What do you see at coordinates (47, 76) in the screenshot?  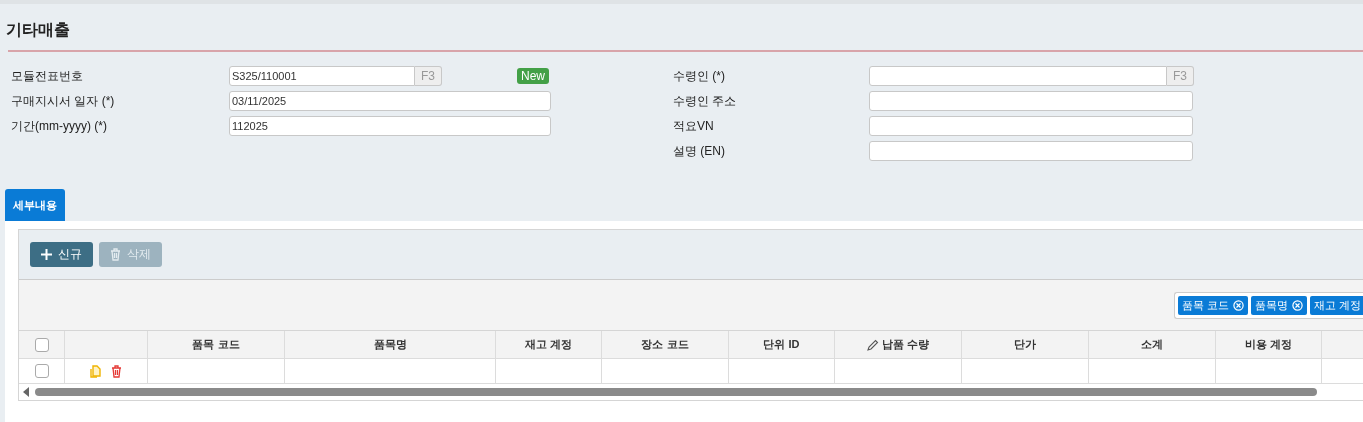 I see `field-label: 모듈전표번호` at bounding box center [47, 76].